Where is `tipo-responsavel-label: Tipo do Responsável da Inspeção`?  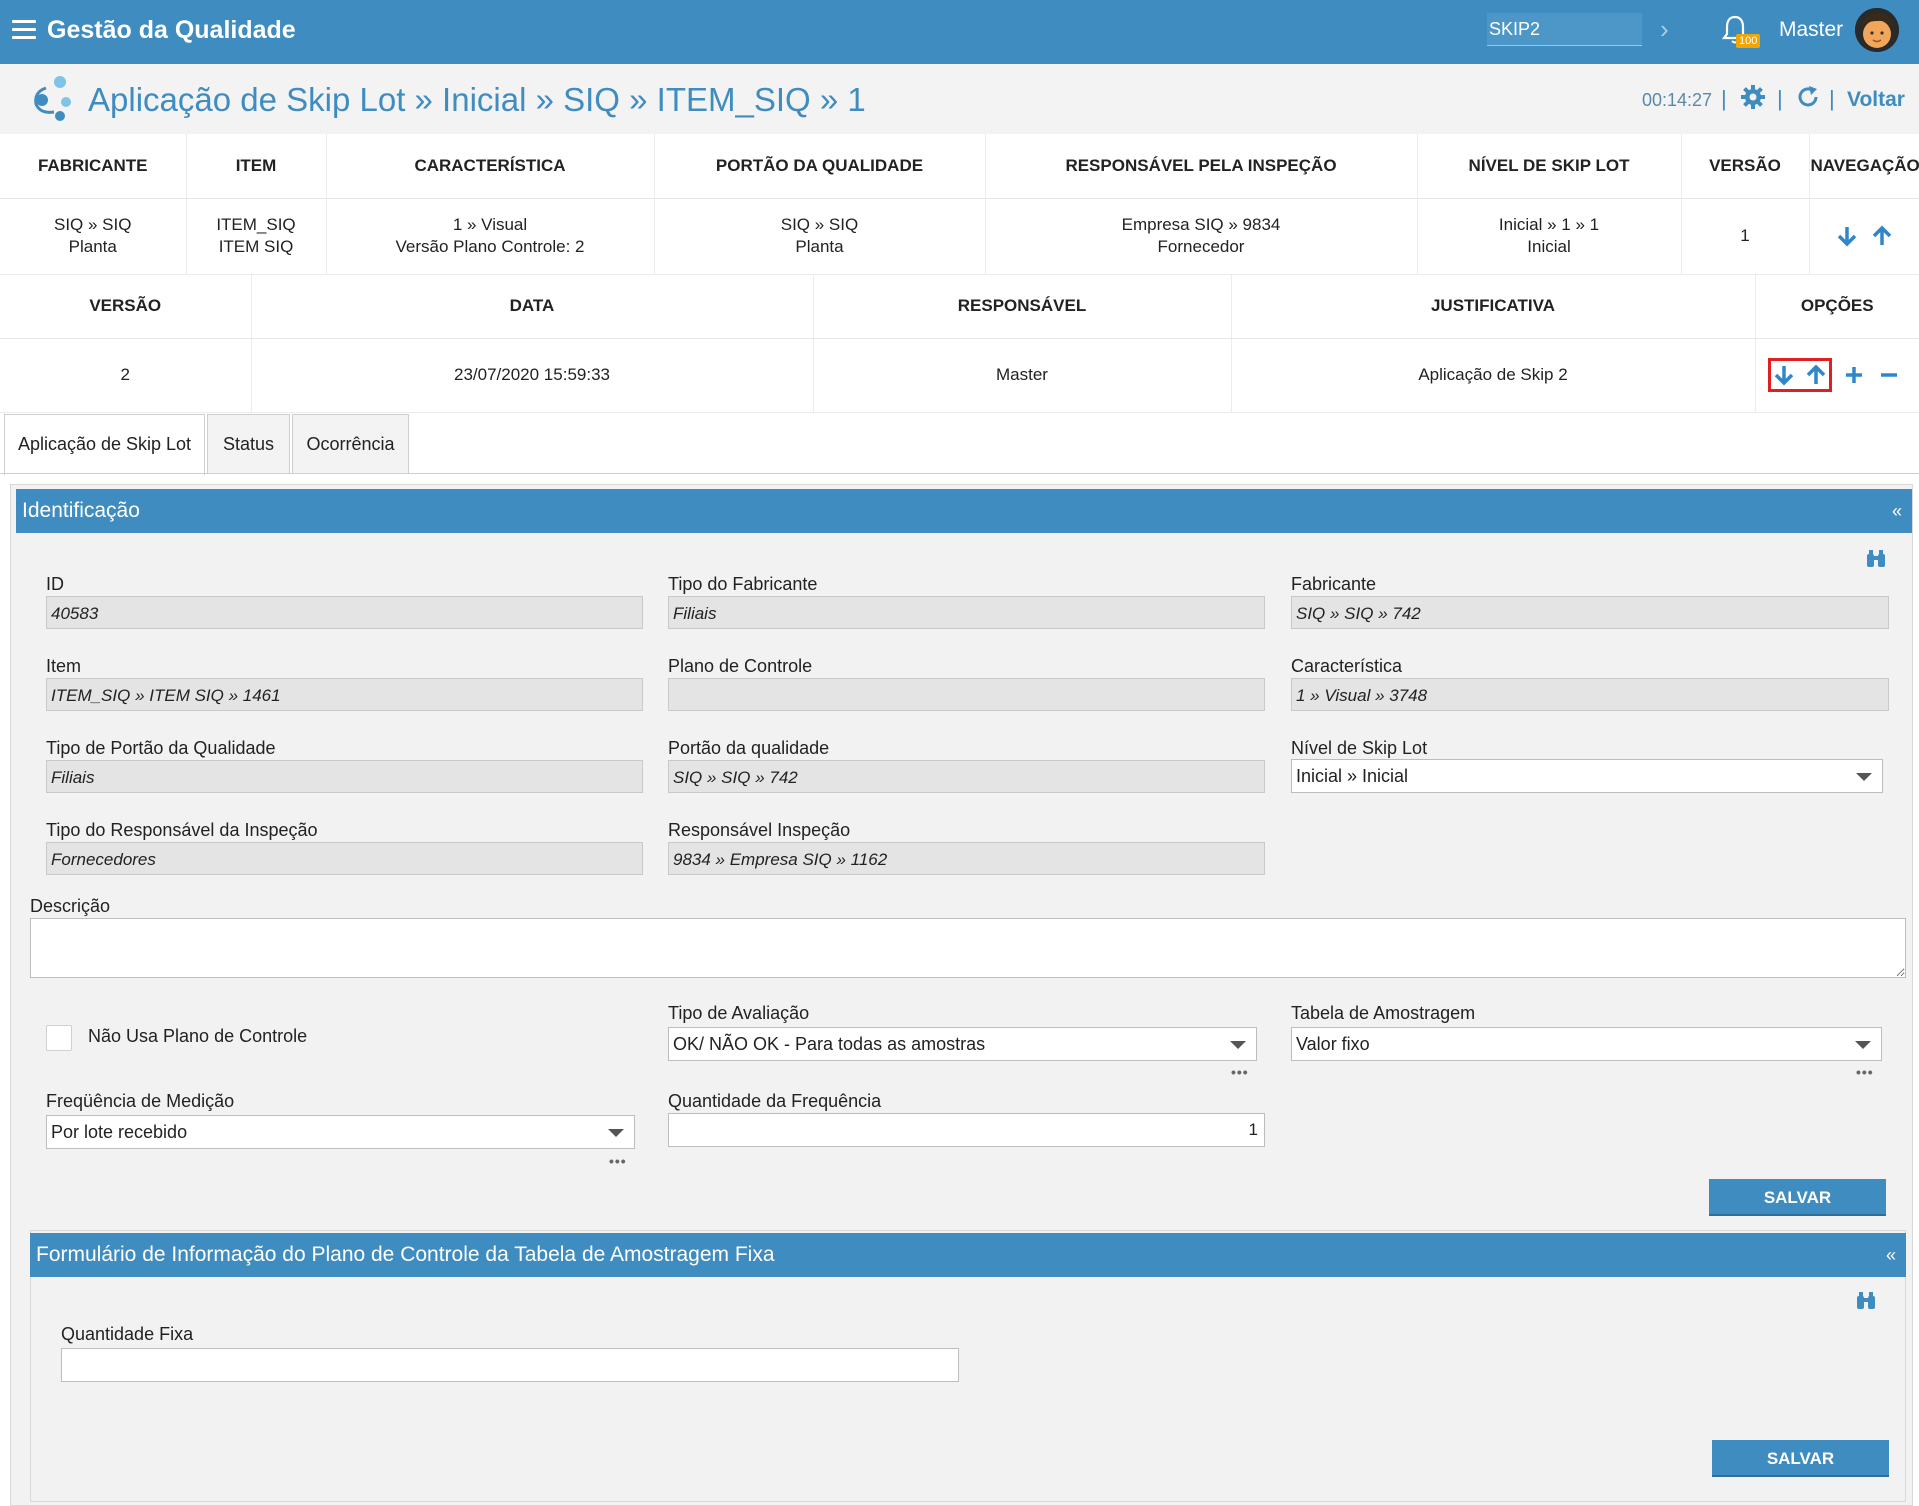 tipo-responsavel-label: Tipo do Responsável da Inspeção is located at coordinates (182, 830).